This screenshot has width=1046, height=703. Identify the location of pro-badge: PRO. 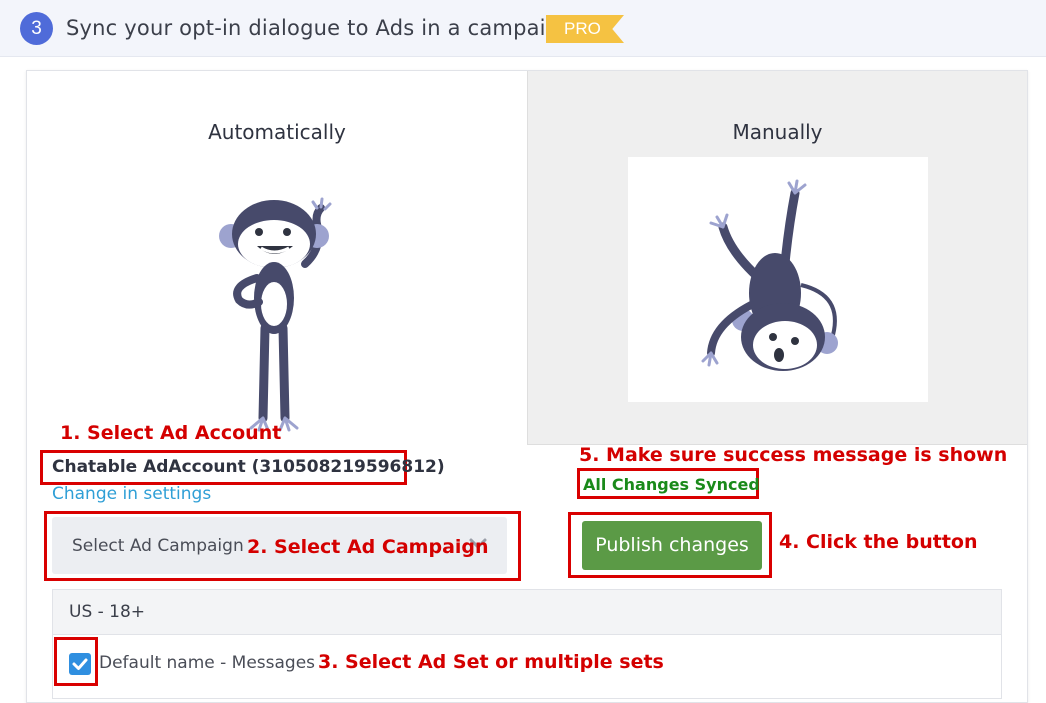
(585, 29).